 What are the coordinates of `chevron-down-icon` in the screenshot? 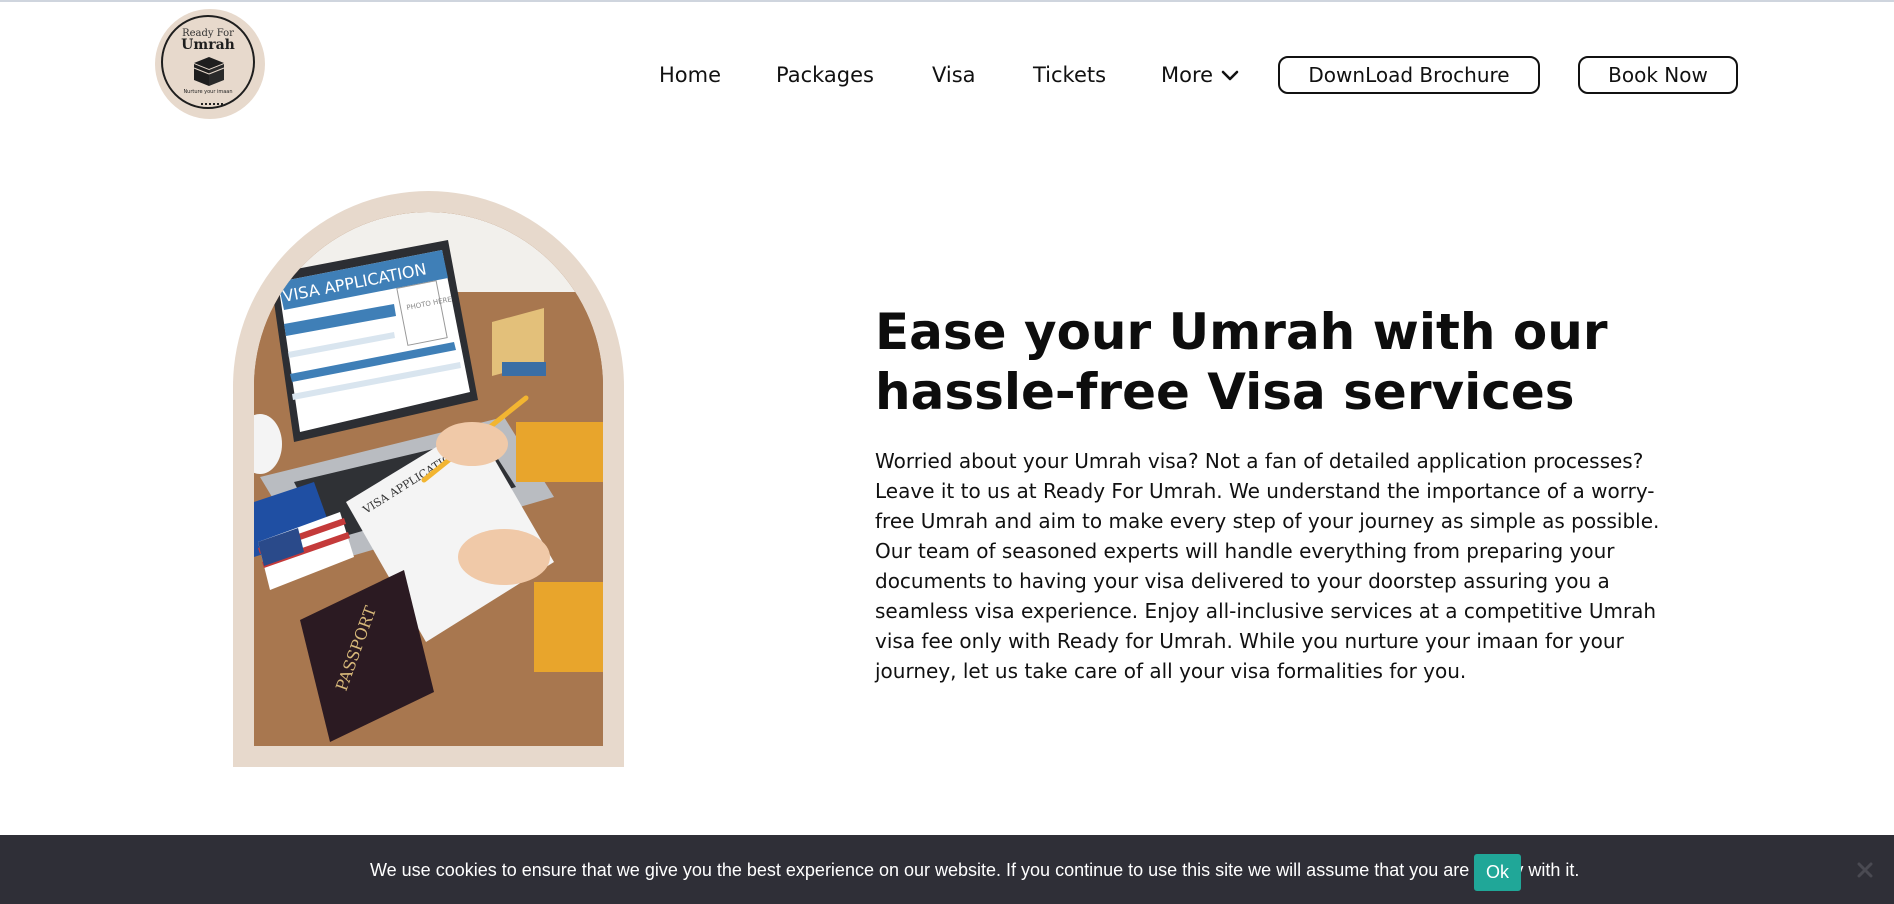 It's located at (1230, 75).